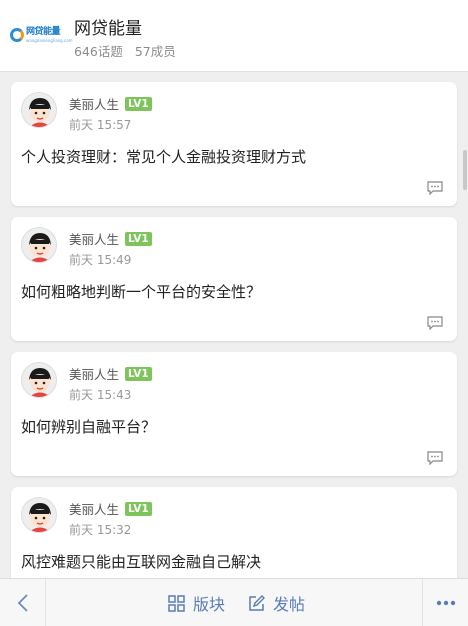 Image resolution: width=468 pixels, height=626 pixels. I want to click on post-title: 如何辨别自融平台？, so click(88, 426).